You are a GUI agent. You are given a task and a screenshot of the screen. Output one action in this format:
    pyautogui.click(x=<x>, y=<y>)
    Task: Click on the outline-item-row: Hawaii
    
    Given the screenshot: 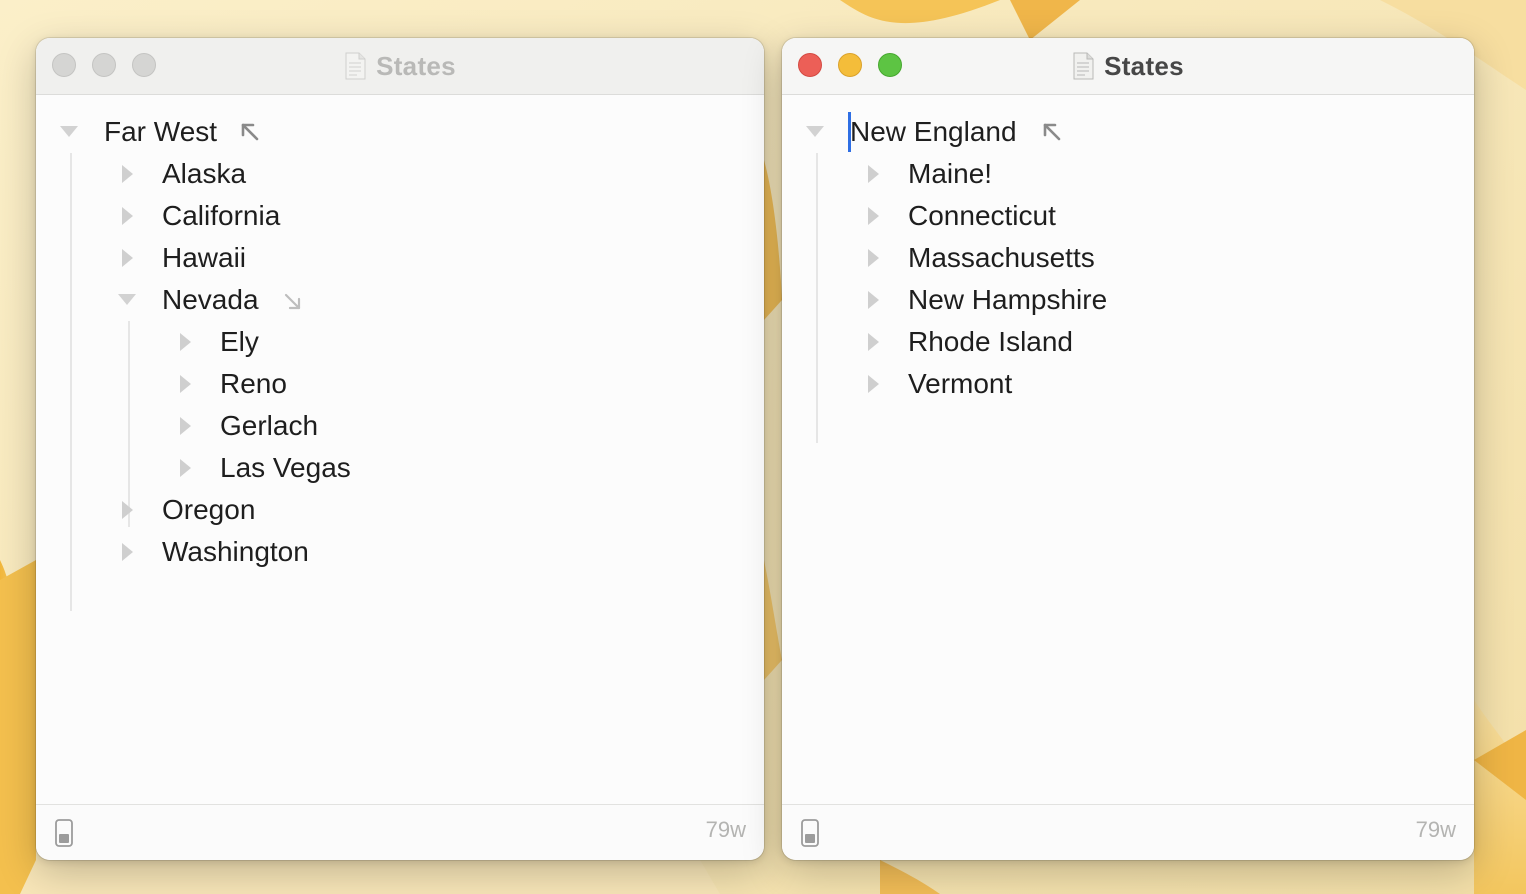 What is the action you would take?
    pyautogui.click(x=141, y=258)
    